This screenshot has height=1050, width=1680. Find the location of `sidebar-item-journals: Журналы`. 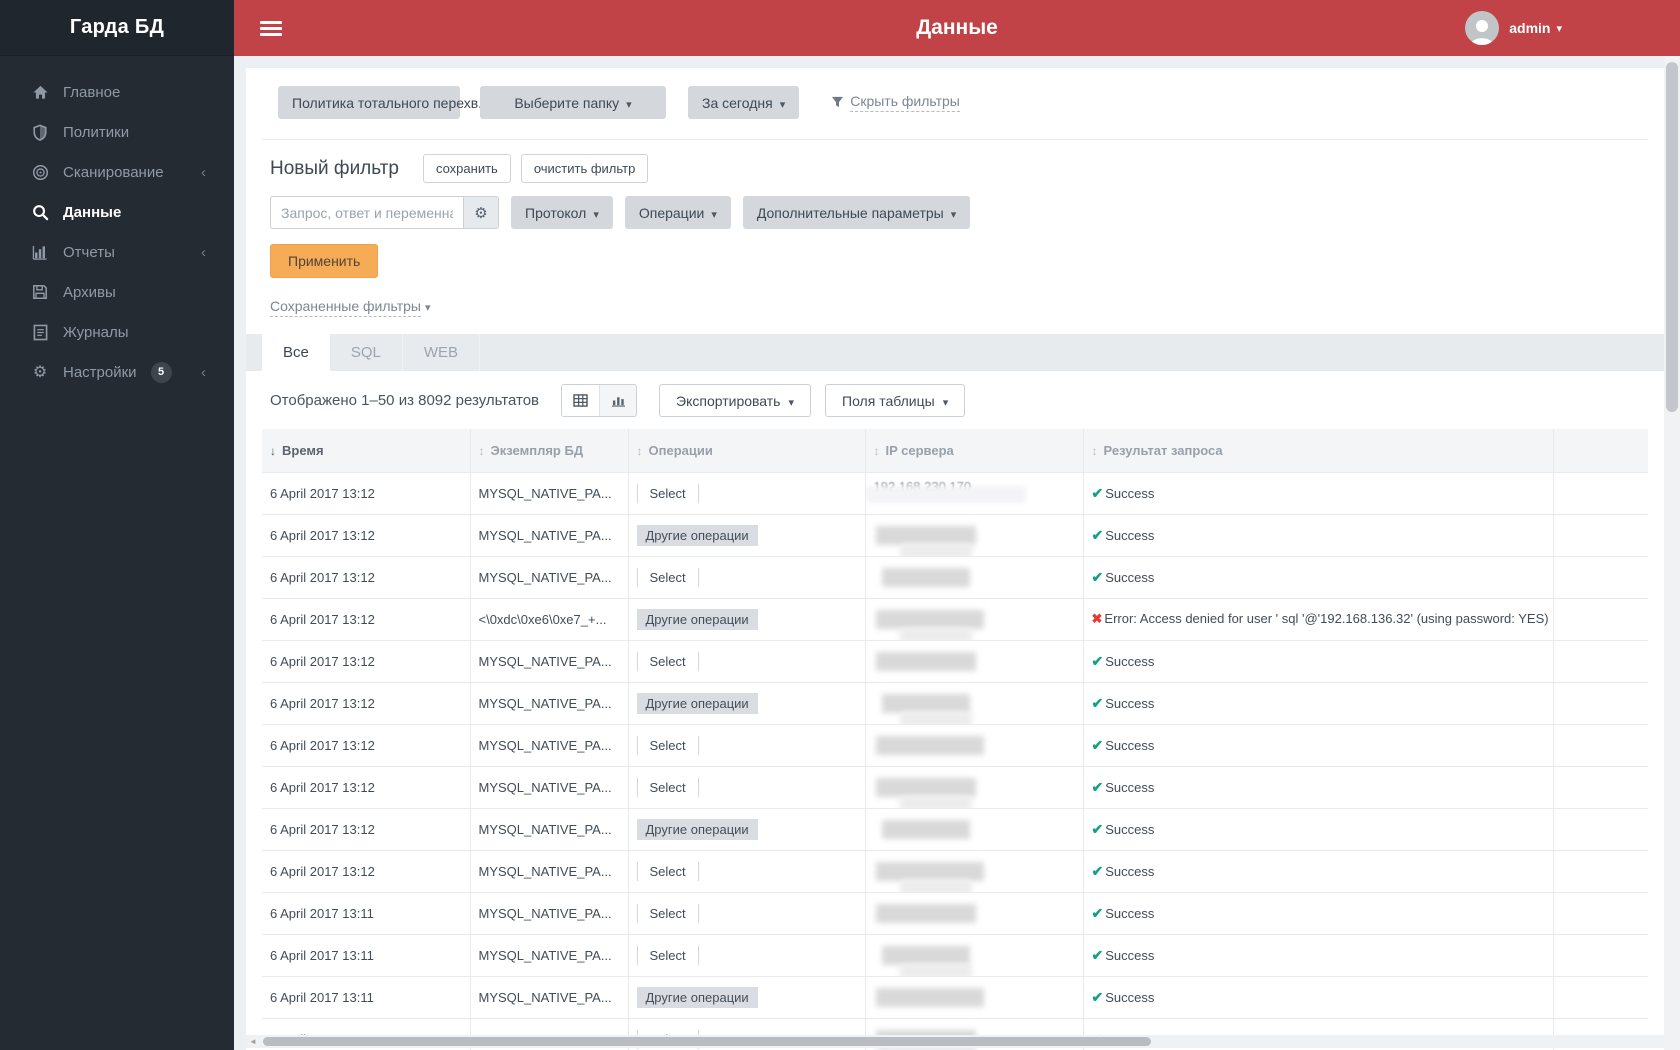

sidebar-item-journals: Журналы is located at coordinates (117, 332).